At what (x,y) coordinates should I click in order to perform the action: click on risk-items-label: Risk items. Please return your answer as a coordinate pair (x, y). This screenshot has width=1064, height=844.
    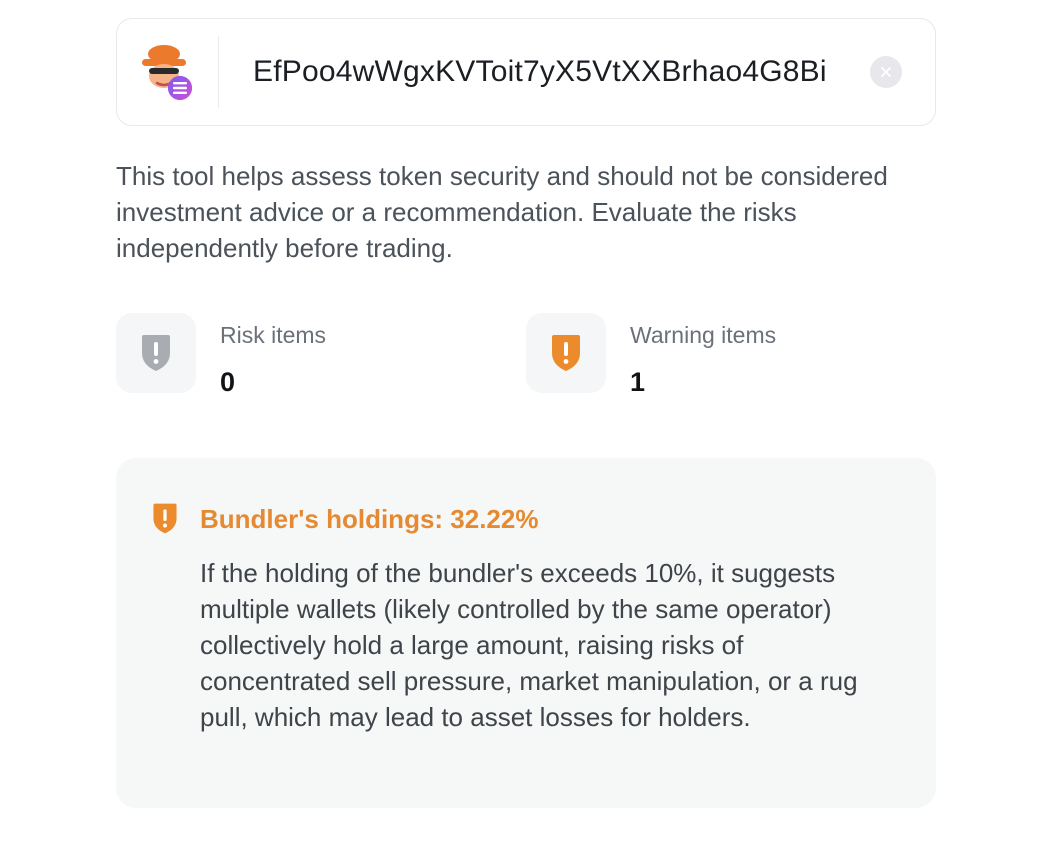
    Looking at the image, I should click on (273, 335).